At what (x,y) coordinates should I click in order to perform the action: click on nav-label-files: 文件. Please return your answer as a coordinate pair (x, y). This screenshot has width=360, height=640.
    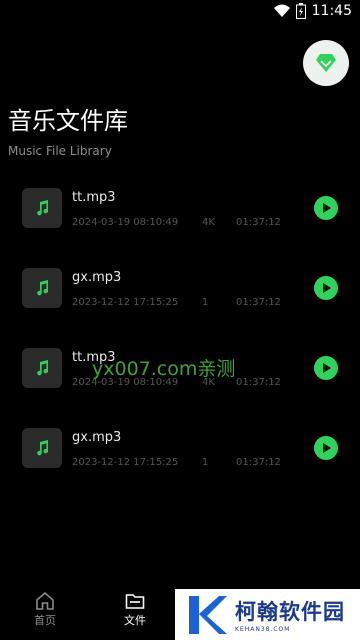
    Looking at the image, I should click on (135, 620).